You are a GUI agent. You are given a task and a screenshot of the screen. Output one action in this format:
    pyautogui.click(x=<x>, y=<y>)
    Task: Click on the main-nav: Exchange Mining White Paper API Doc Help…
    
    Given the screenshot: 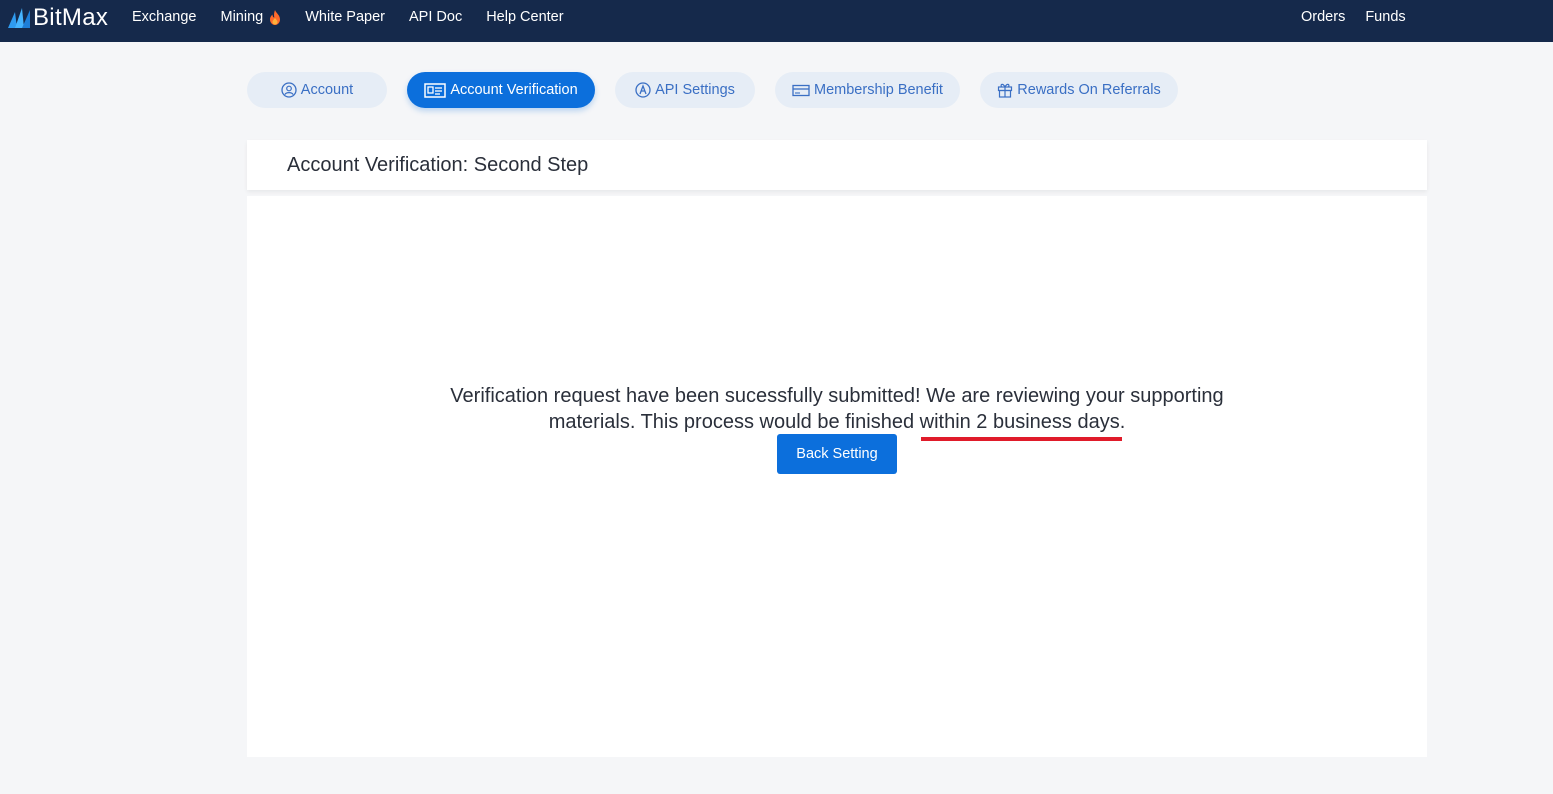 What is the action you would take?
    pyautogui.click(x=360, y=17)
    